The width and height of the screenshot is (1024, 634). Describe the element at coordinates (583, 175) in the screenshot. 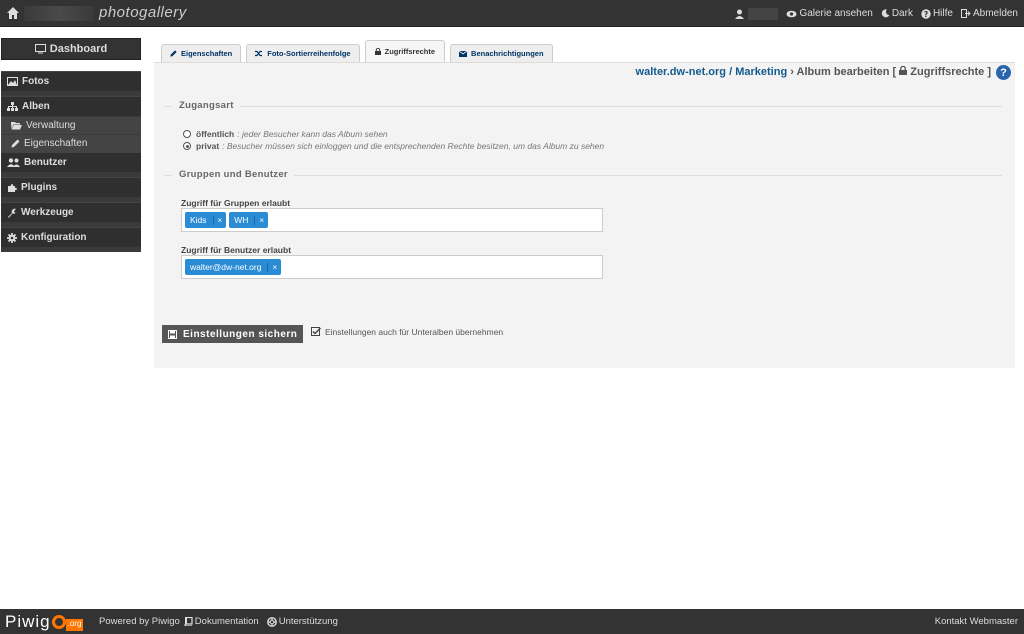

I see `gruppen-fieldset: Gruppen und Benutzer` at that location.